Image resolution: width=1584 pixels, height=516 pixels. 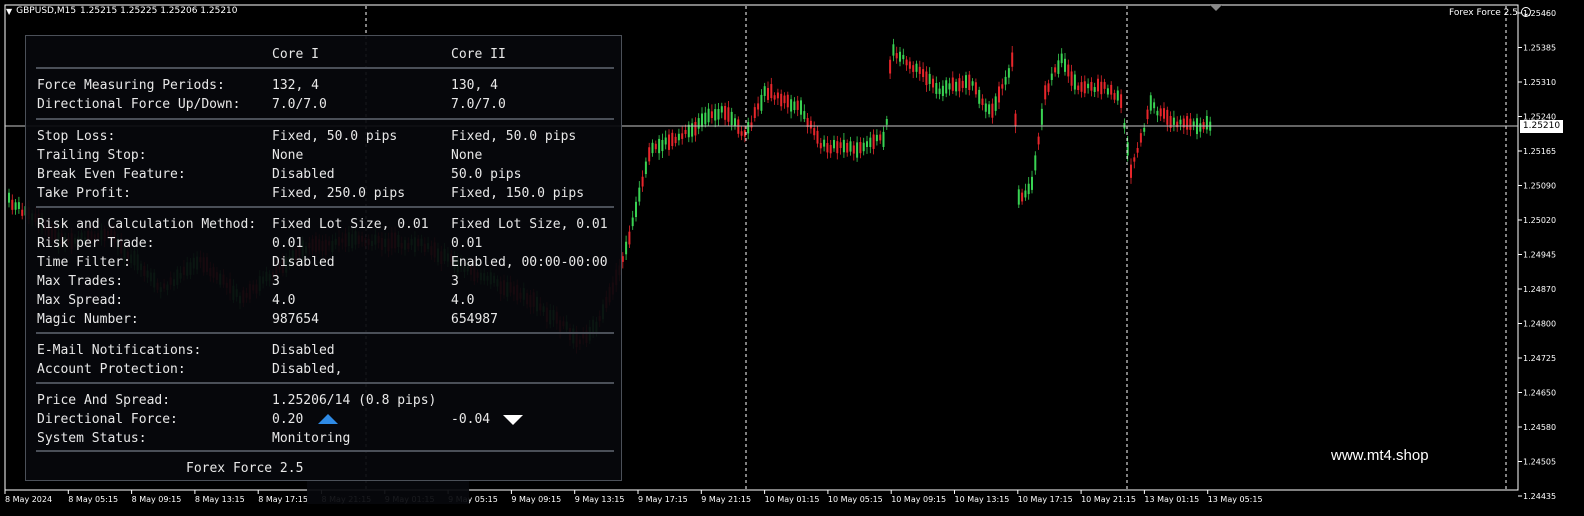 What do you see at coordinates (463, 300) in the screenshot?
I see `core-2-max-spread: 4.0` at bounding box center [463, 300].